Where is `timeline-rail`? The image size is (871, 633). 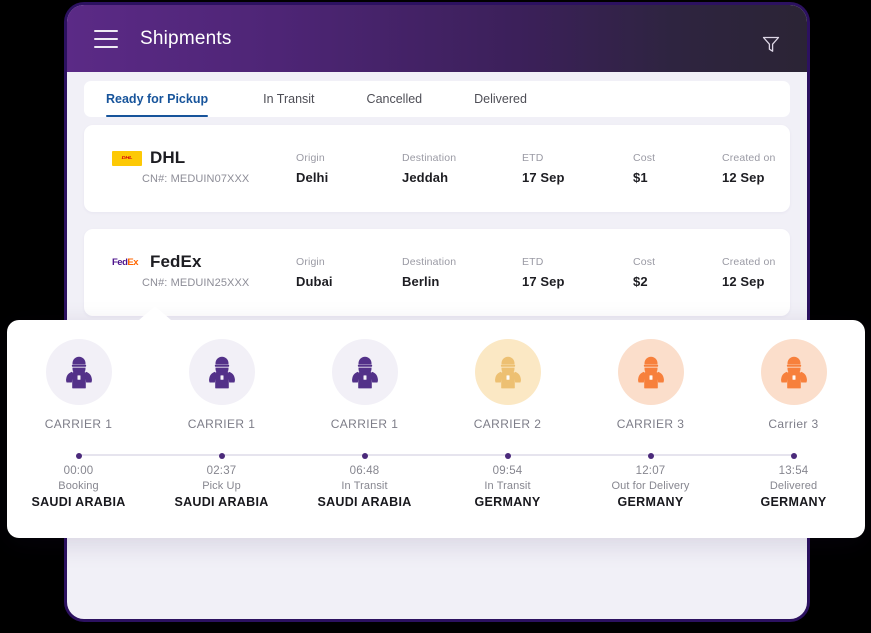 timeline-rail is located at coordinates (436, 455).